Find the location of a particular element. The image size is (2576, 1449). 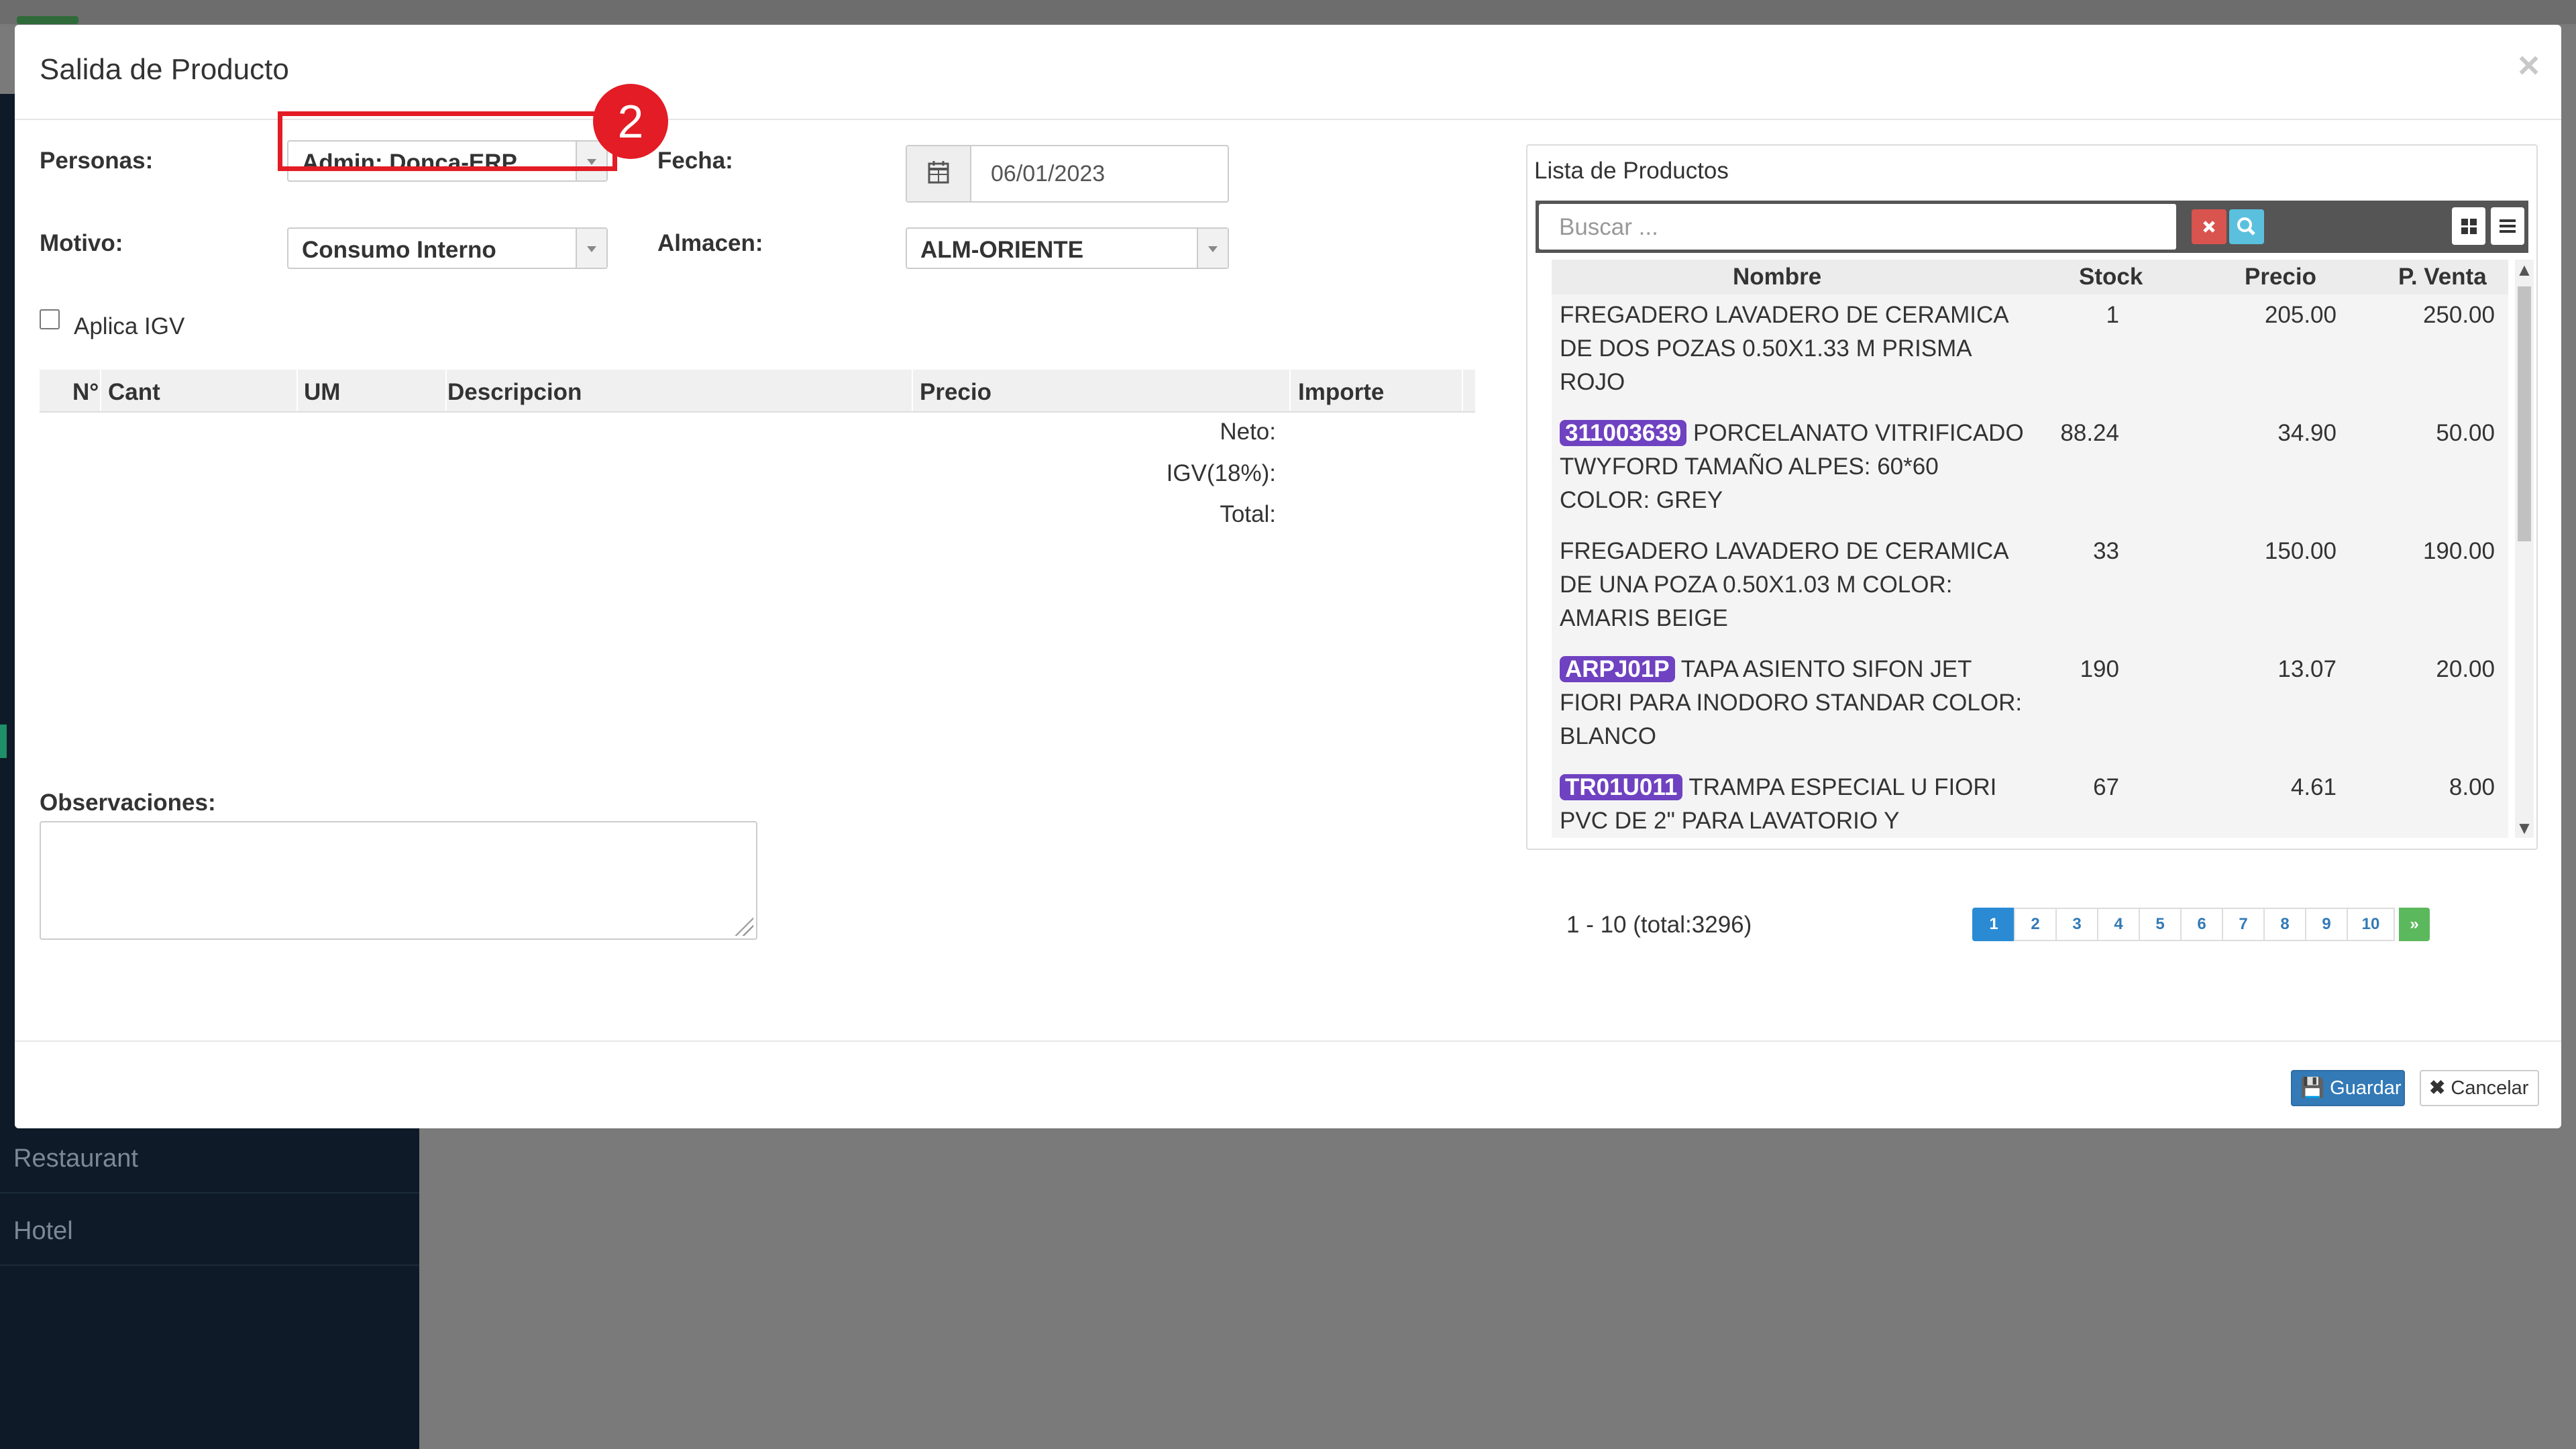

page-9: 9 is located at coordinates (2326, 924).